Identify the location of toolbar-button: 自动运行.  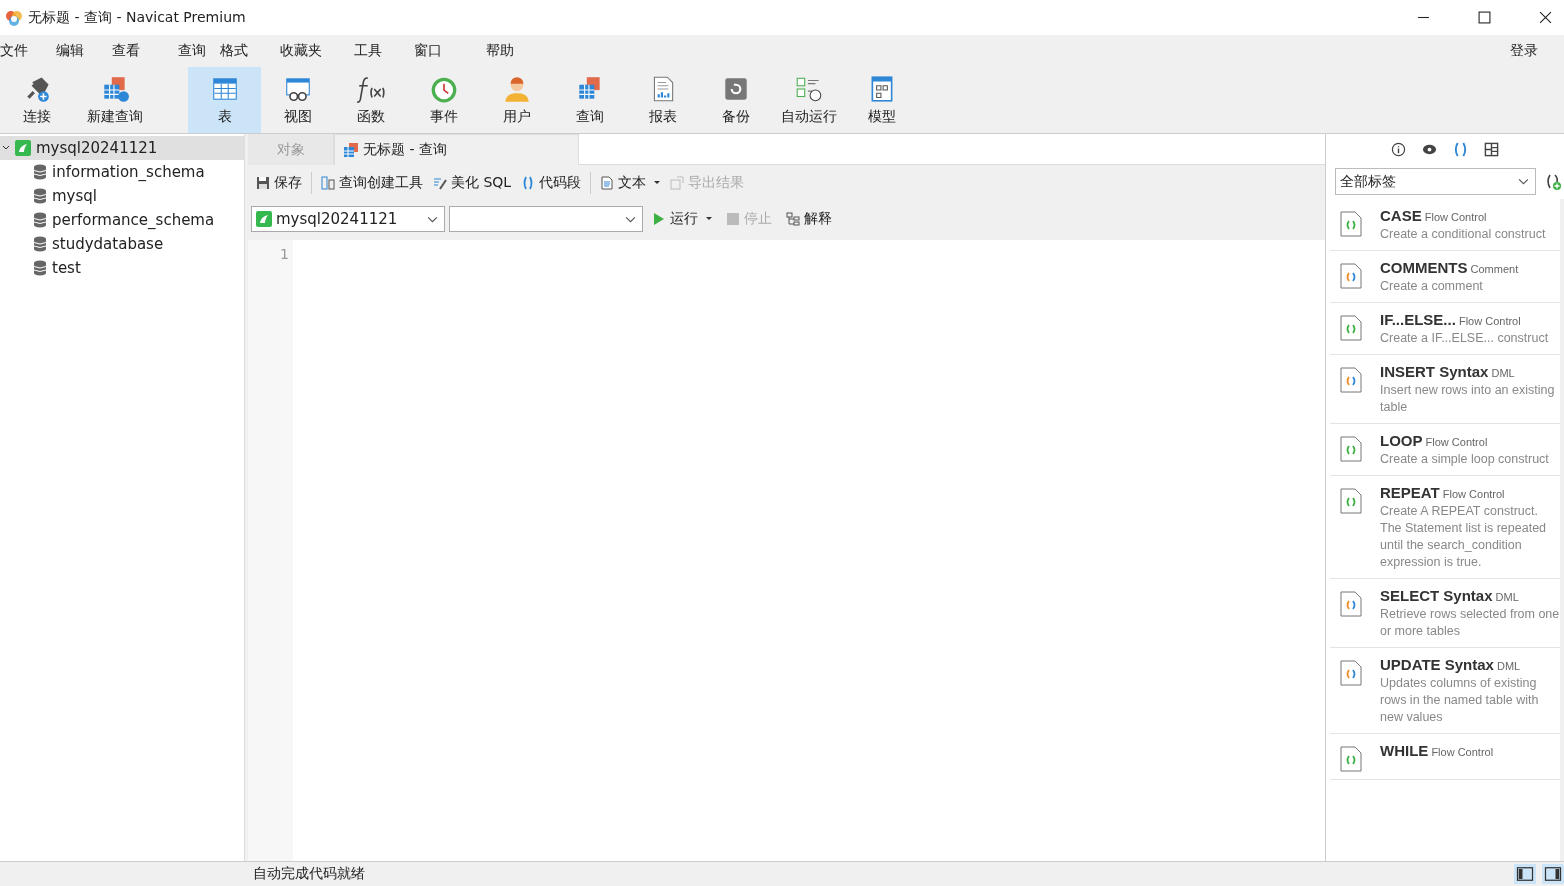
(808, 100).